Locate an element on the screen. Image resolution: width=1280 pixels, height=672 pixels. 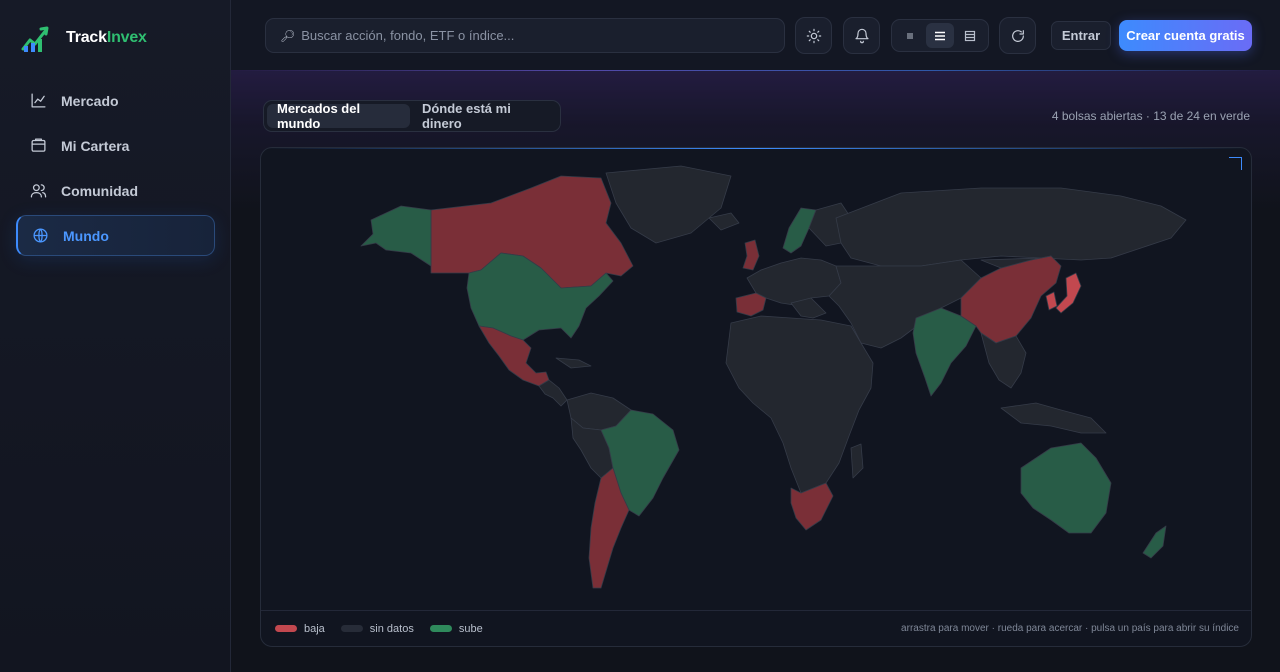
theme-toggle-button is located at coordinates (813, 35).